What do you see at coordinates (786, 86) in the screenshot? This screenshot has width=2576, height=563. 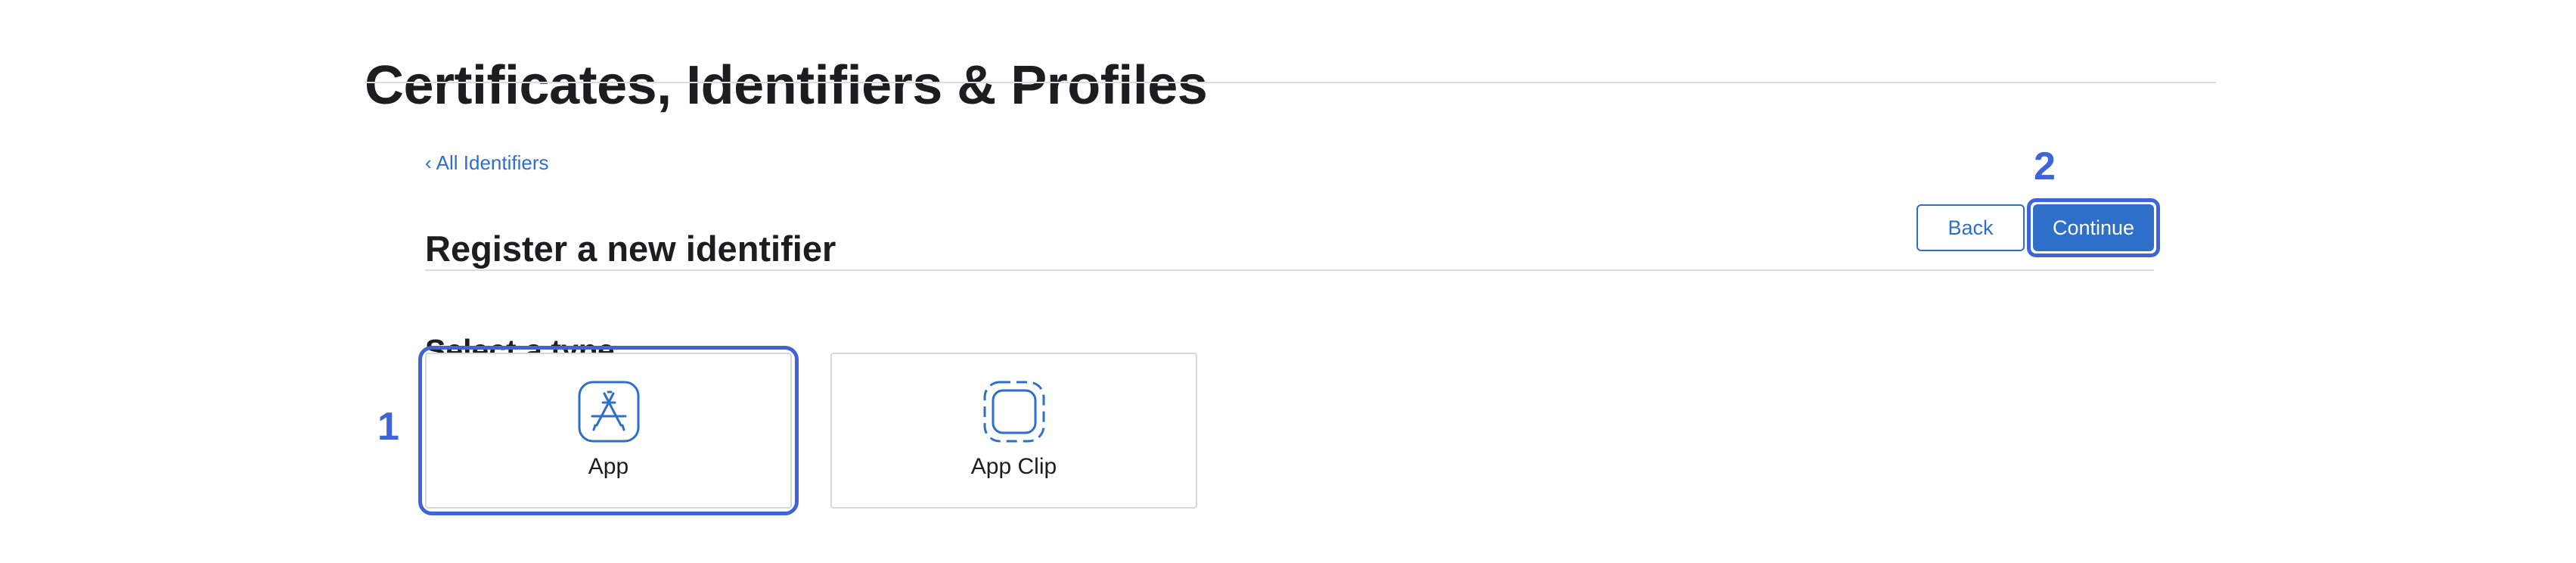 I see `page-title: Certificates, Identifiers & Profiles` at bounding box center [786, 86].